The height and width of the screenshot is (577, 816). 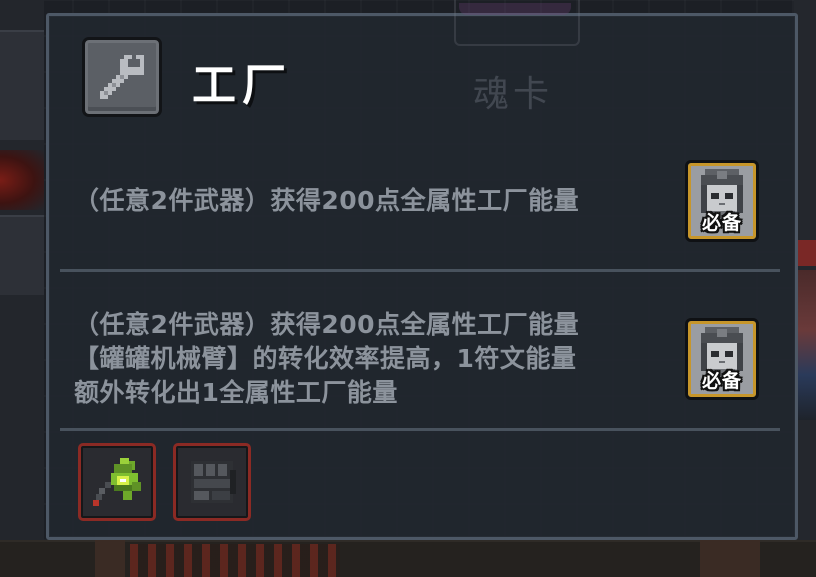 What do you see at coordinates (236, 392) in the screenshot?
I see `effect-2-line: 额外转化出1全属性工厂能量` at bounding box center [236, 392].